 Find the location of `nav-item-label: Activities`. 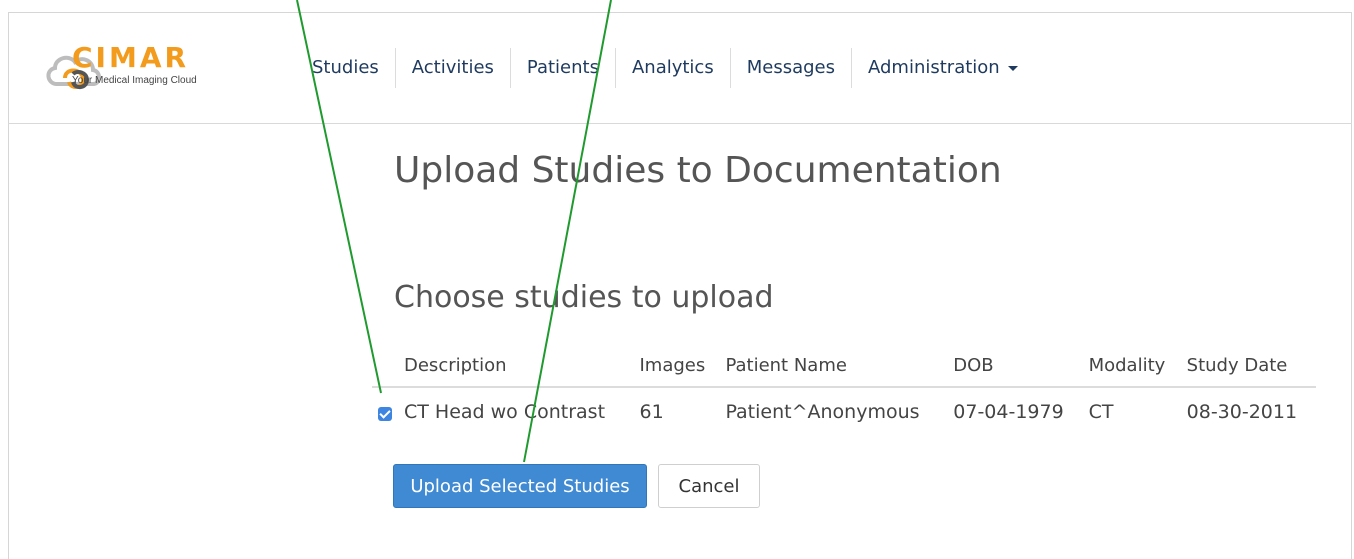

nav-item-label: Activities is located at coordinates (452, 67).